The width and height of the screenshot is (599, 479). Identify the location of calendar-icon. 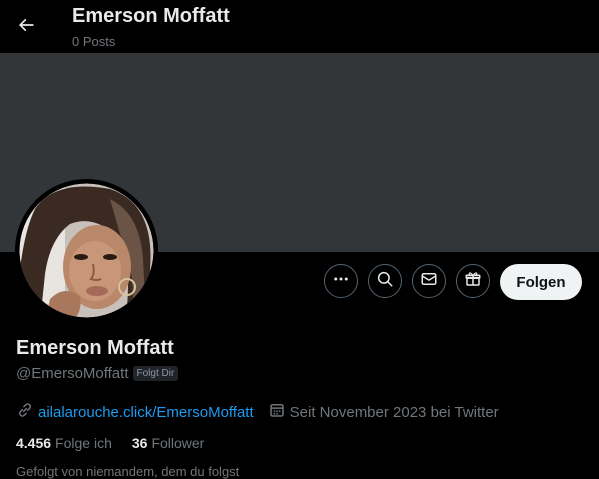
(279, 412).